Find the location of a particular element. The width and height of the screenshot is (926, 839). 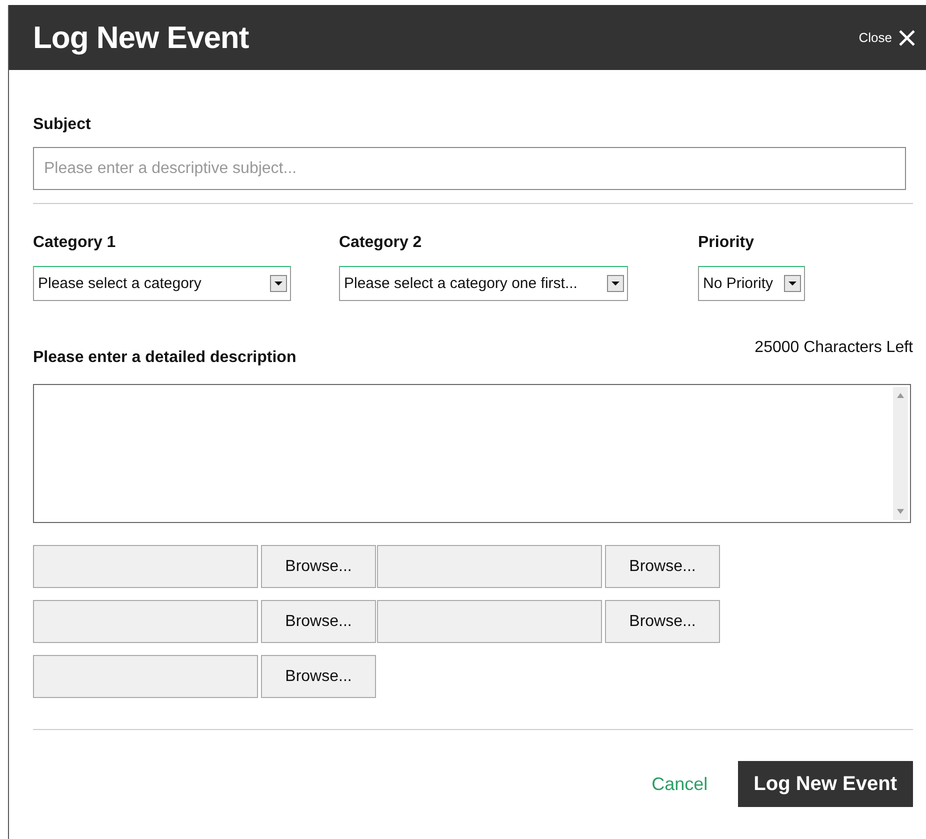

scroll-down-icon is located at coordinates (900, 511).